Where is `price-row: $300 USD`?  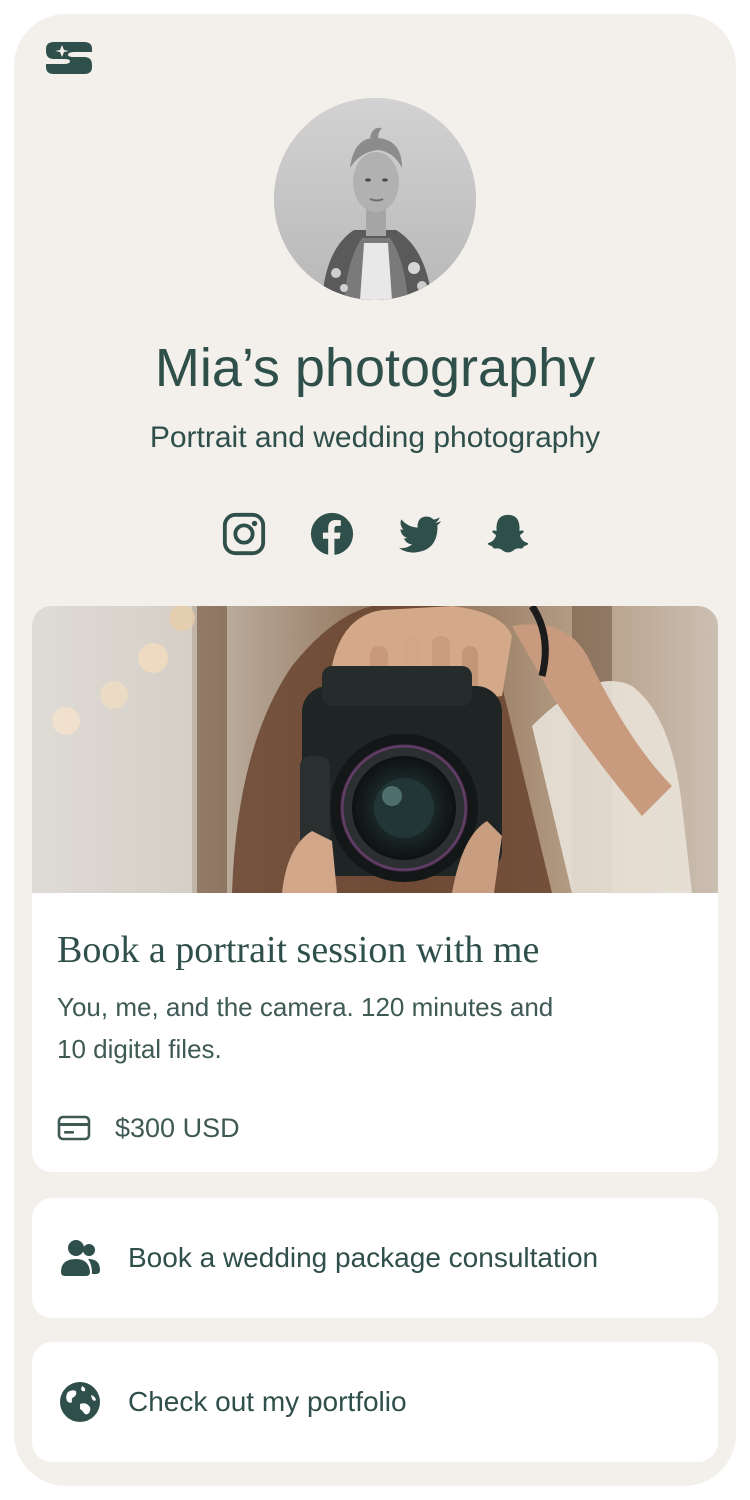
price-row: $300 USD is located at coordinates (148, 1128).